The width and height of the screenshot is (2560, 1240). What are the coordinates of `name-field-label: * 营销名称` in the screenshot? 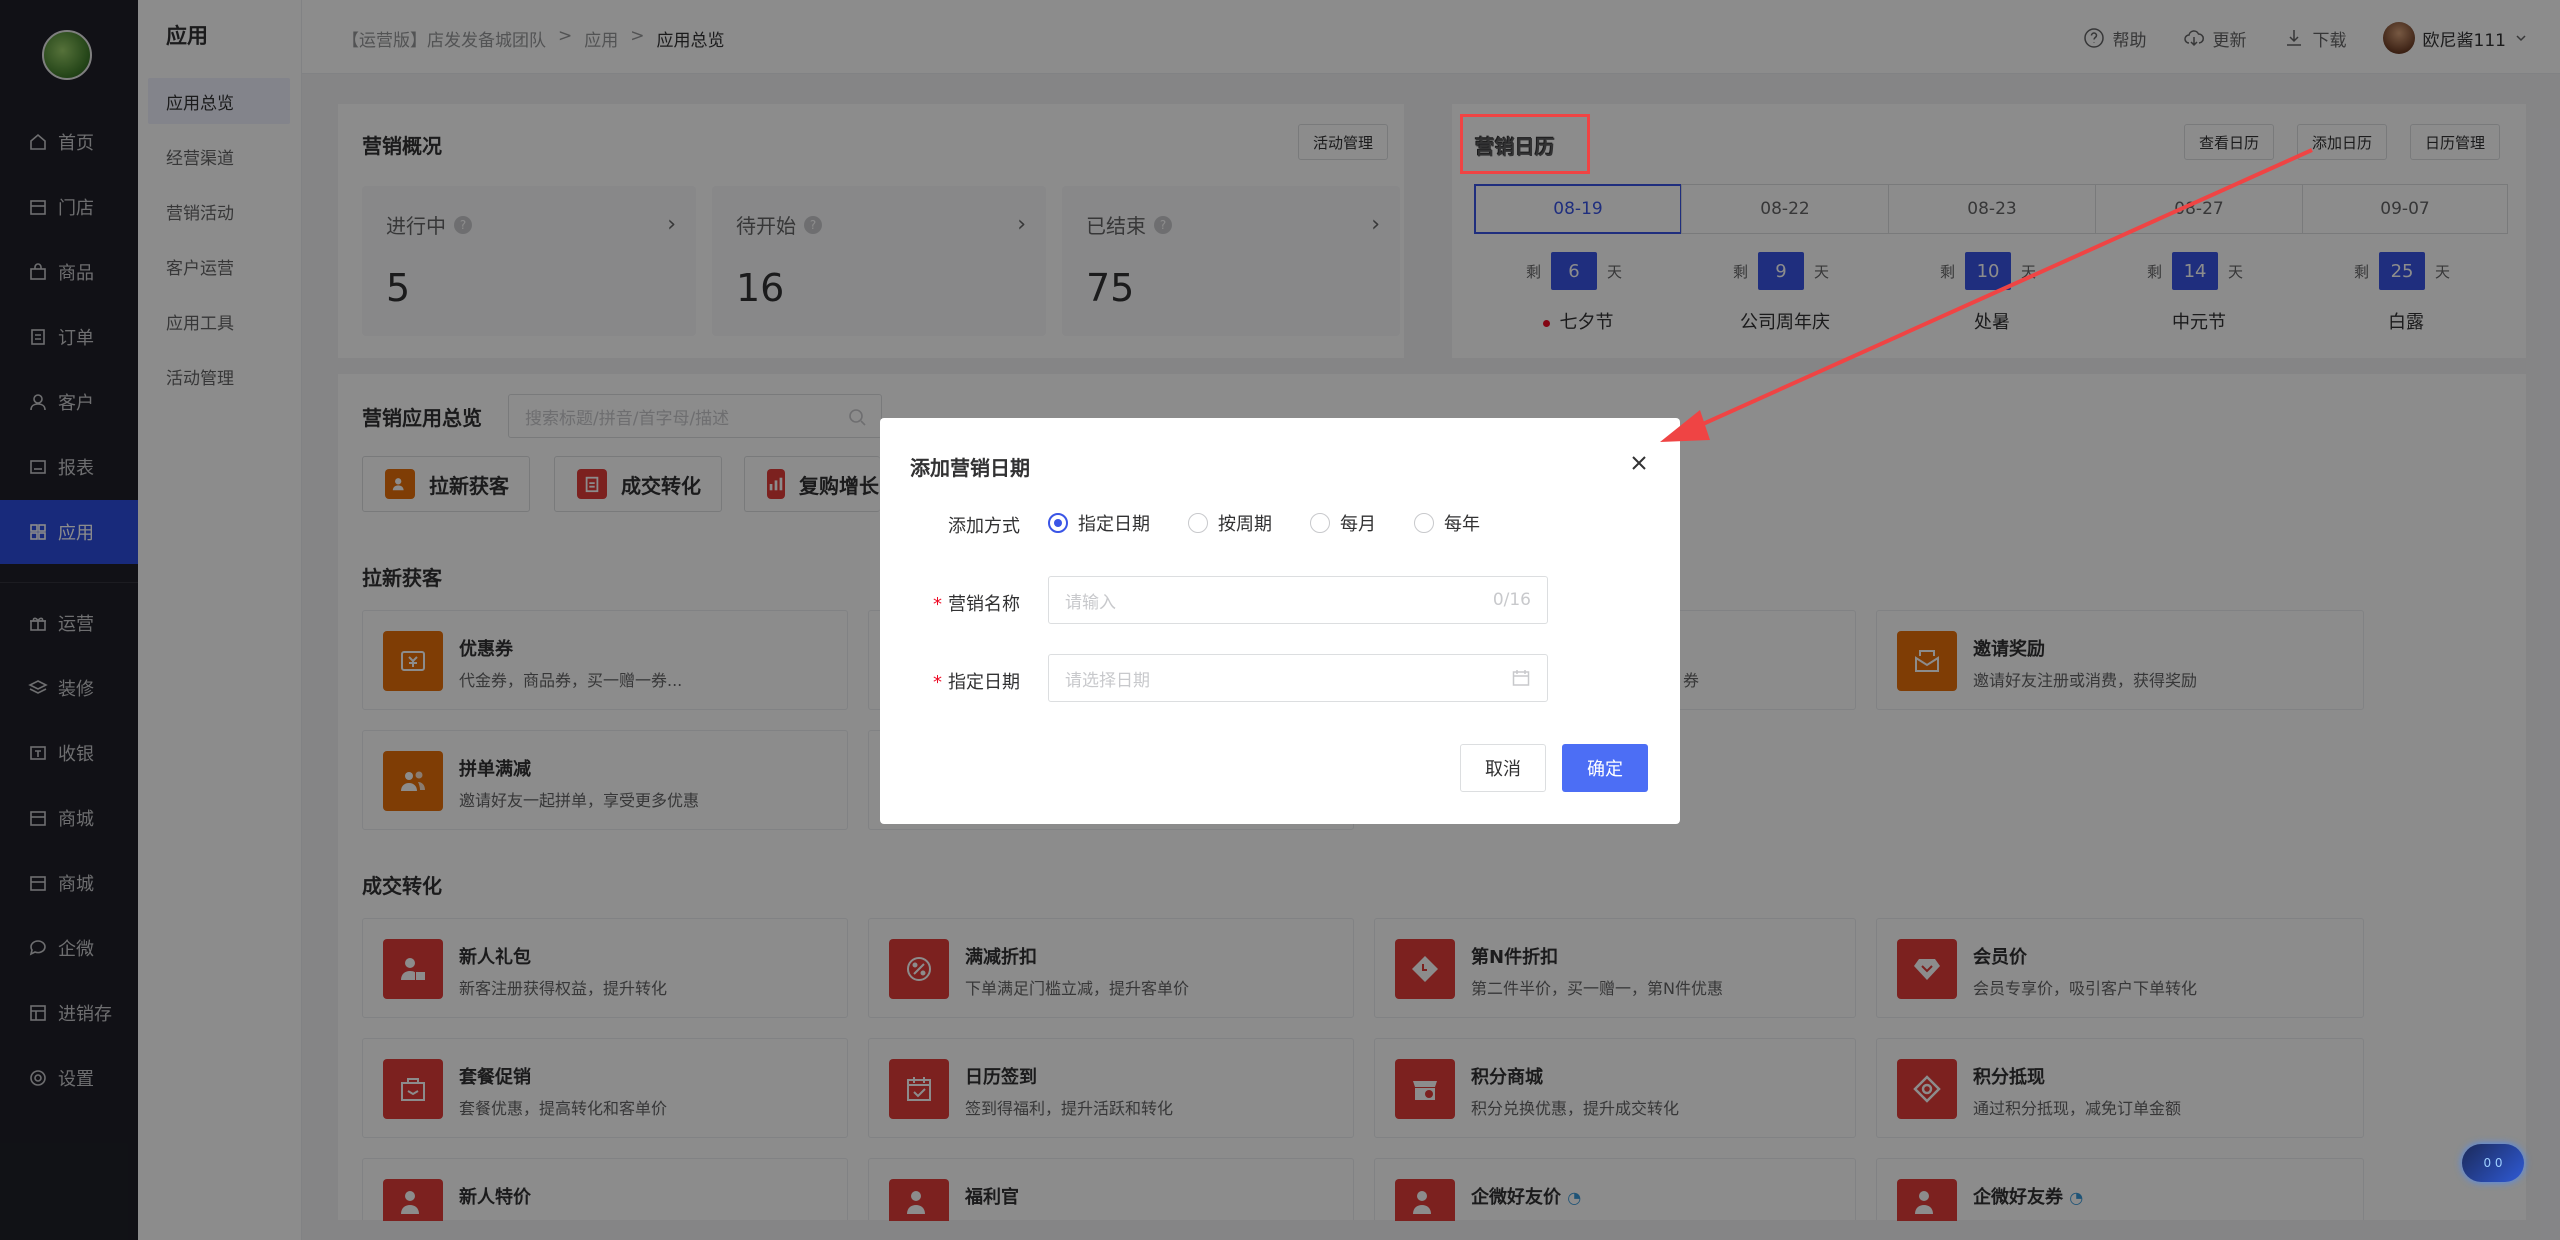 It's located at (976, 603).